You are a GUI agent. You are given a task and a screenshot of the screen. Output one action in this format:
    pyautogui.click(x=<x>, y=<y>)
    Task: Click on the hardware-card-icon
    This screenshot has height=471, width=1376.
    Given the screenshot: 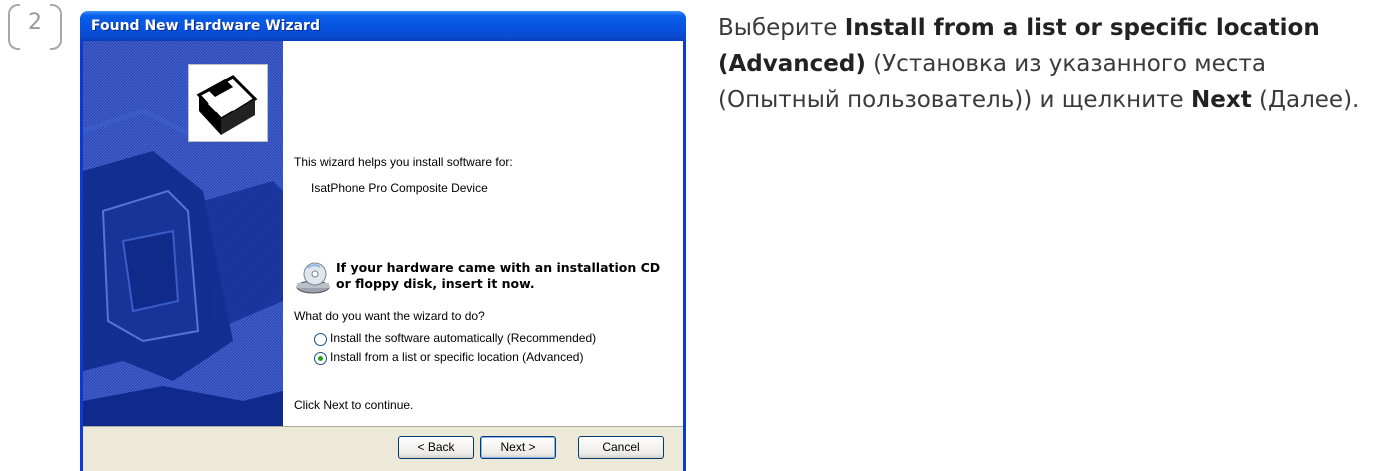 What is the action you would take?
    pyautogui.click(x=228, y=103)
    